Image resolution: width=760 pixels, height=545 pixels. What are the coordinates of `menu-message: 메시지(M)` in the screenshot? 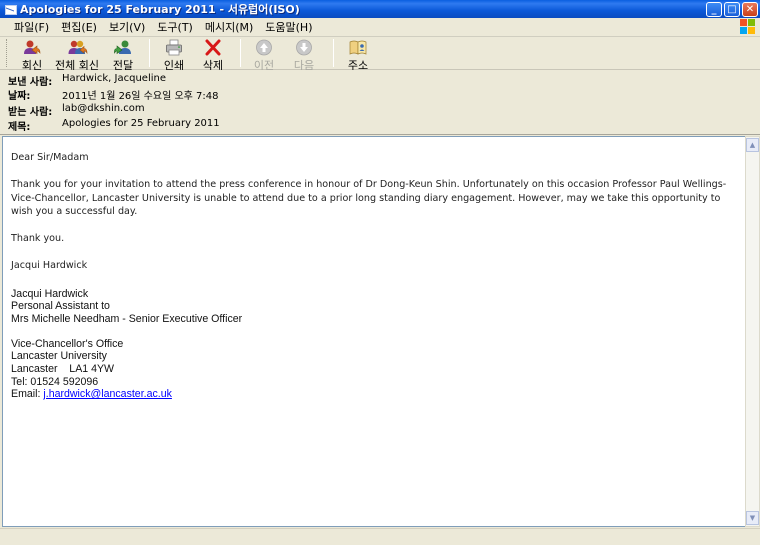 It's located at (229, 27).